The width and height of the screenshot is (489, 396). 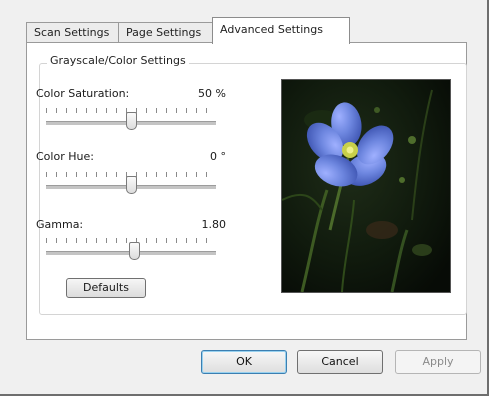 I want to click on gamma-value: 1.80, so click(x=214, y=224).